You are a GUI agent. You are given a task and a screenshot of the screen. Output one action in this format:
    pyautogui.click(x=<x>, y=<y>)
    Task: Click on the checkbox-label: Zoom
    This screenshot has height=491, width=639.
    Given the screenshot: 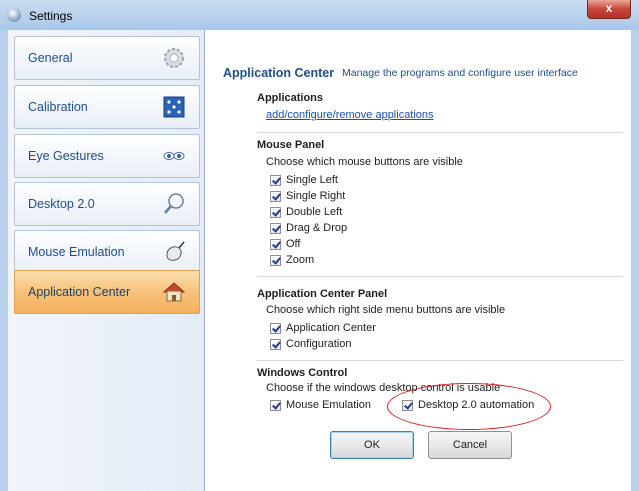 What is the action you would take?
    pyautogui.click(x=300, y=260)
    